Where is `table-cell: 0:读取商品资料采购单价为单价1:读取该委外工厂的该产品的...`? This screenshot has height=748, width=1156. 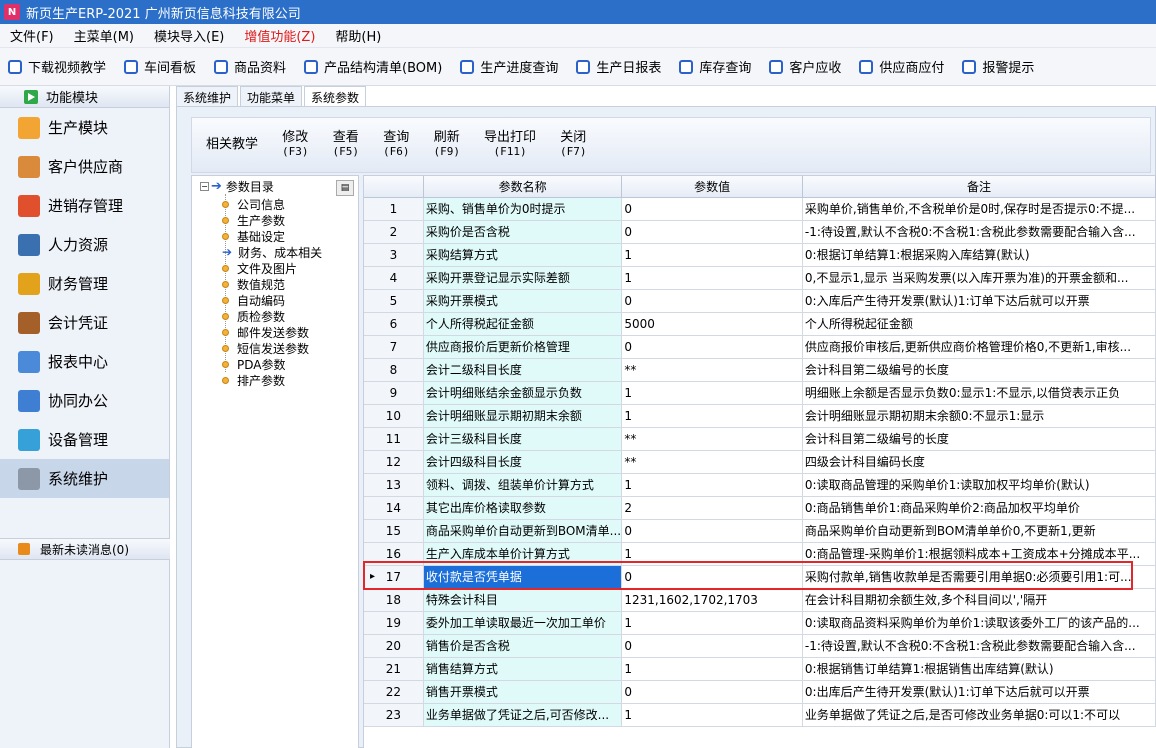
table-cell: 0:读取商品资料采购单价为单价1:读取该委外工厂的该产品的... is located at coordinates (979, 623).